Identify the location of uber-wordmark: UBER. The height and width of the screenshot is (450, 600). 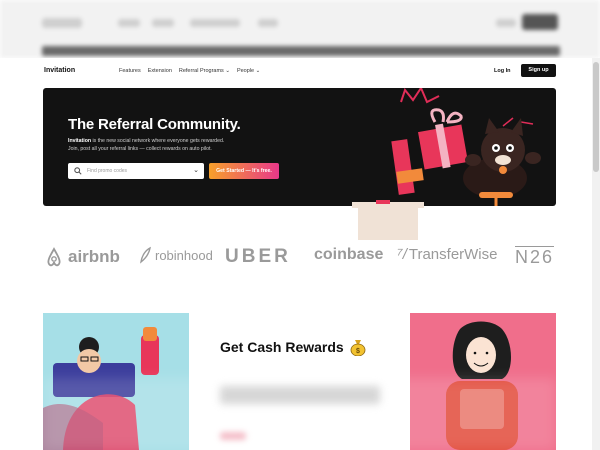
(258, 256).